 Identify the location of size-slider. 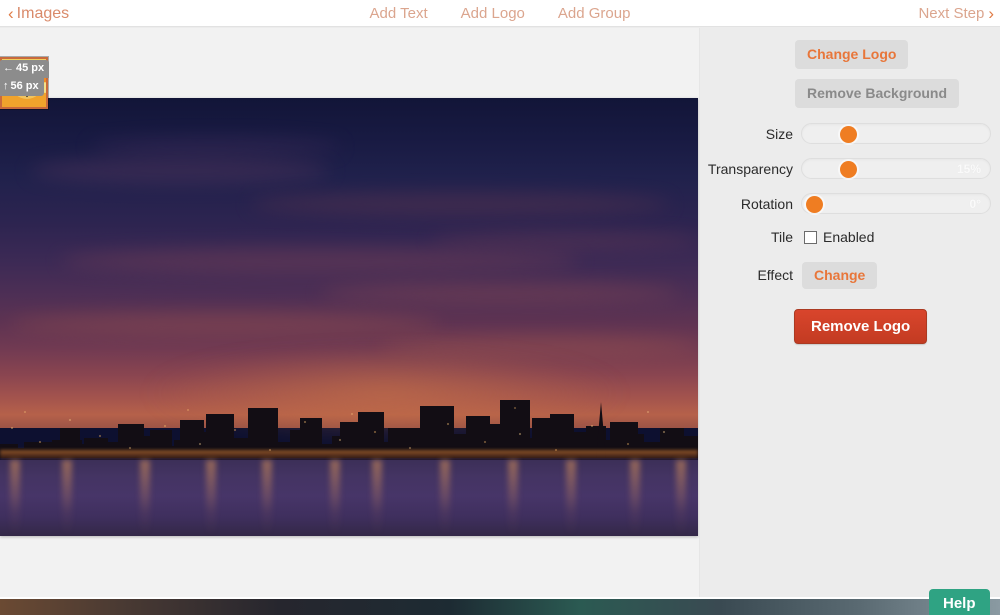
(896, 133).